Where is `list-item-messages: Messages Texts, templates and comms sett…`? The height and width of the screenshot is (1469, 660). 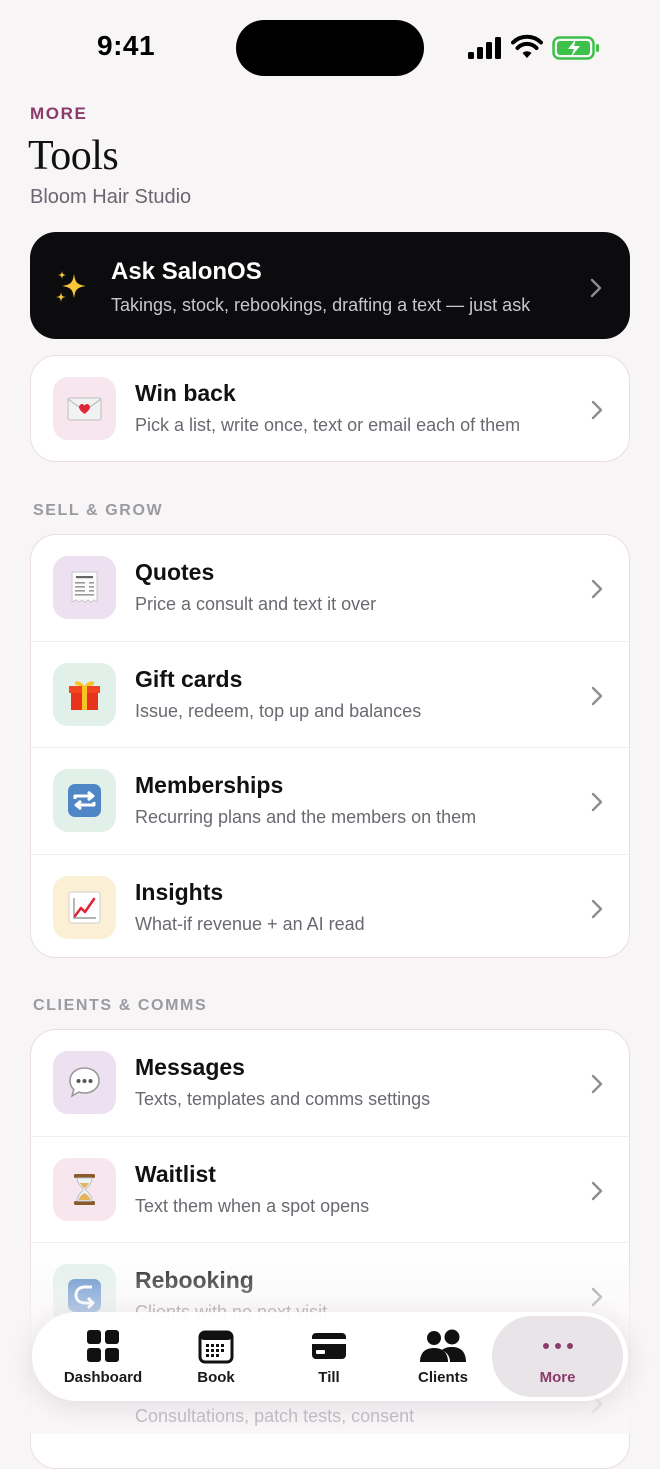
list-item-messages: Messages Texts, templates and comms sett… is located at coordinates (330, 1083).